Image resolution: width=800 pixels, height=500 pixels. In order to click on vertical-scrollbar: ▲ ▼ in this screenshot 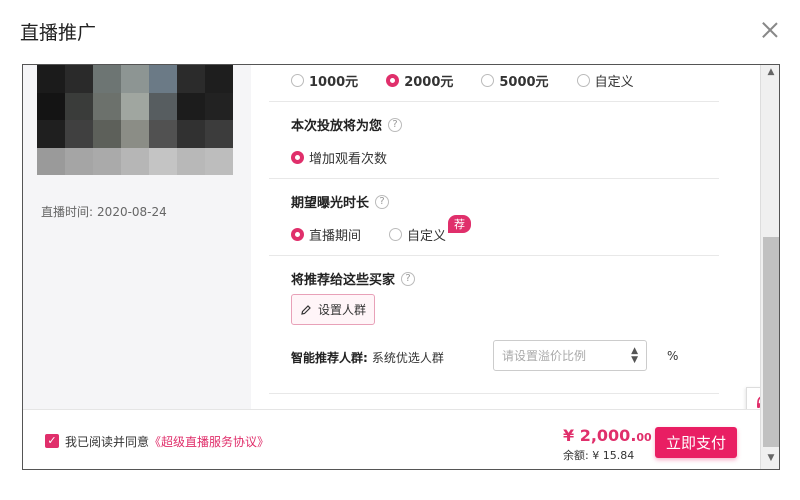, I will do `click(769, 267)`.